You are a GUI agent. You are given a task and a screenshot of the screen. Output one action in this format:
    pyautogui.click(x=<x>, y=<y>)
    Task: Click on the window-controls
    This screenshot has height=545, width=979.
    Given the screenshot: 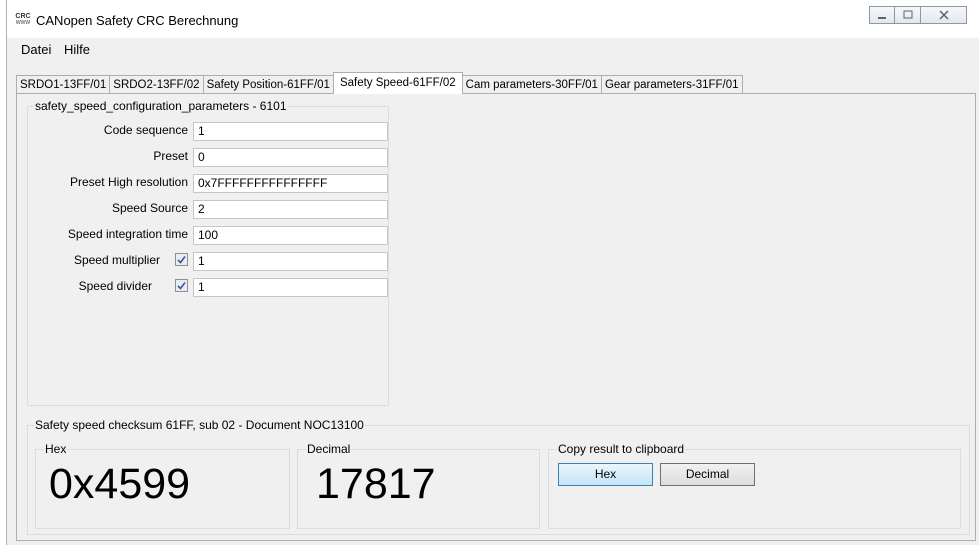 What is the action you would take?
    pyautogui.click(x=918, y=15)
    